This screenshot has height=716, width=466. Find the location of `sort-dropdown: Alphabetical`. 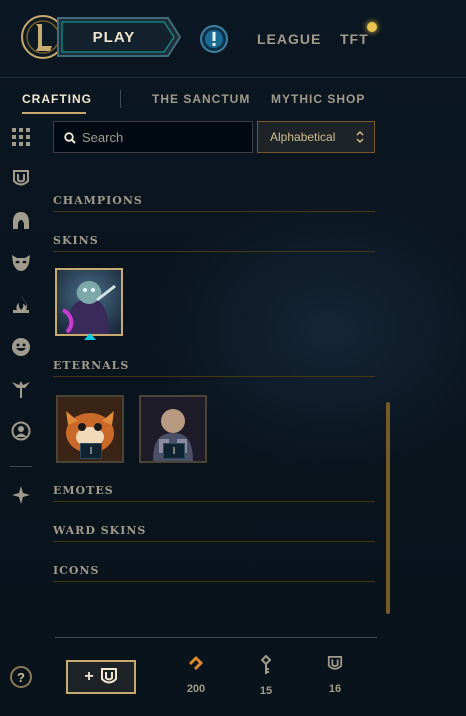

sort-dropdown: Alphabetical is located at coordinates (316, 137).